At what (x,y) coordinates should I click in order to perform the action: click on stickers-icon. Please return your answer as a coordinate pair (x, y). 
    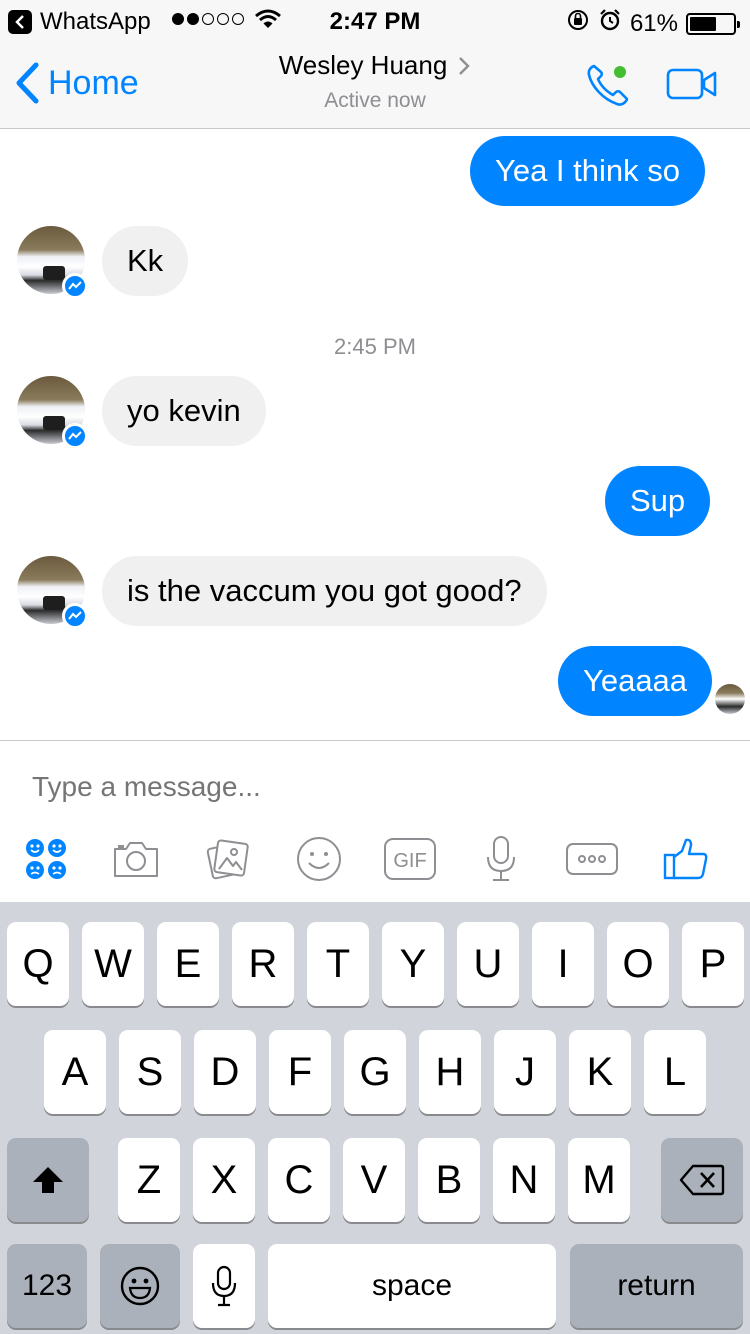
    Looking at the image, I should click on (46, 859).